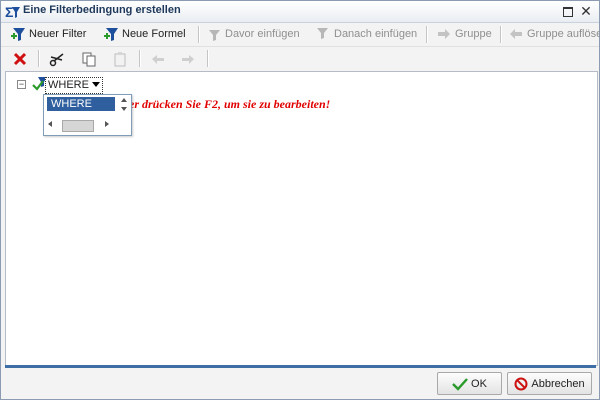  Describe the element at coordinates (376, 34) in the screenshot. I see `insert-after-label: Danach einfügen` at that location.